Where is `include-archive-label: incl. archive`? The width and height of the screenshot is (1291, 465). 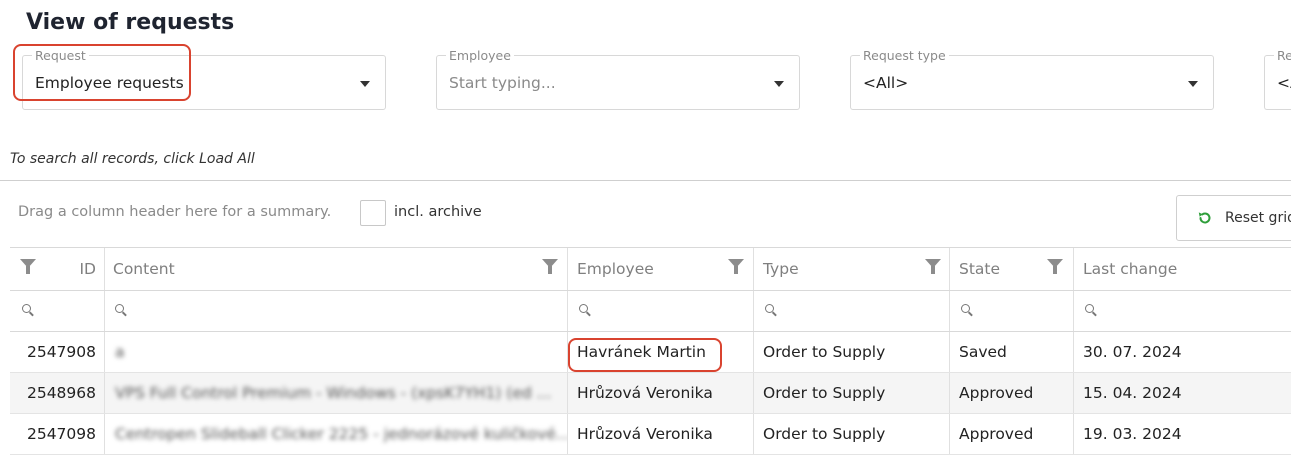
include-archive-label: incl. archive is located at coordinates (438, 212).